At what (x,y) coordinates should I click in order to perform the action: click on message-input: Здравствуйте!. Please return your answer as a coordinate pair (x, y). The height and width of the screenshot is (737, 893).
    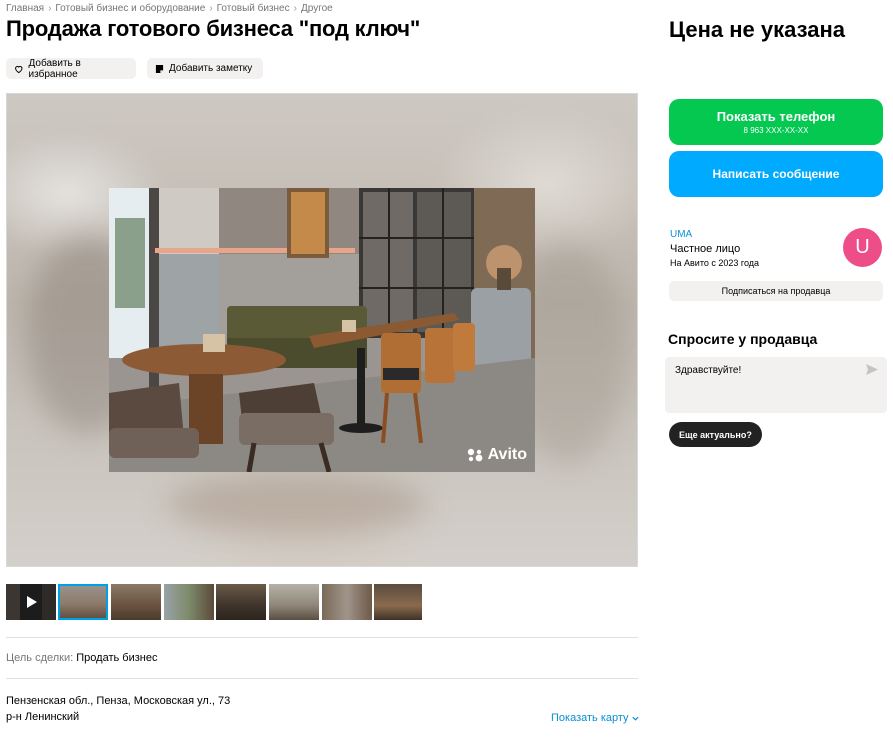
    Looking at the image, I should click on (776, 385).